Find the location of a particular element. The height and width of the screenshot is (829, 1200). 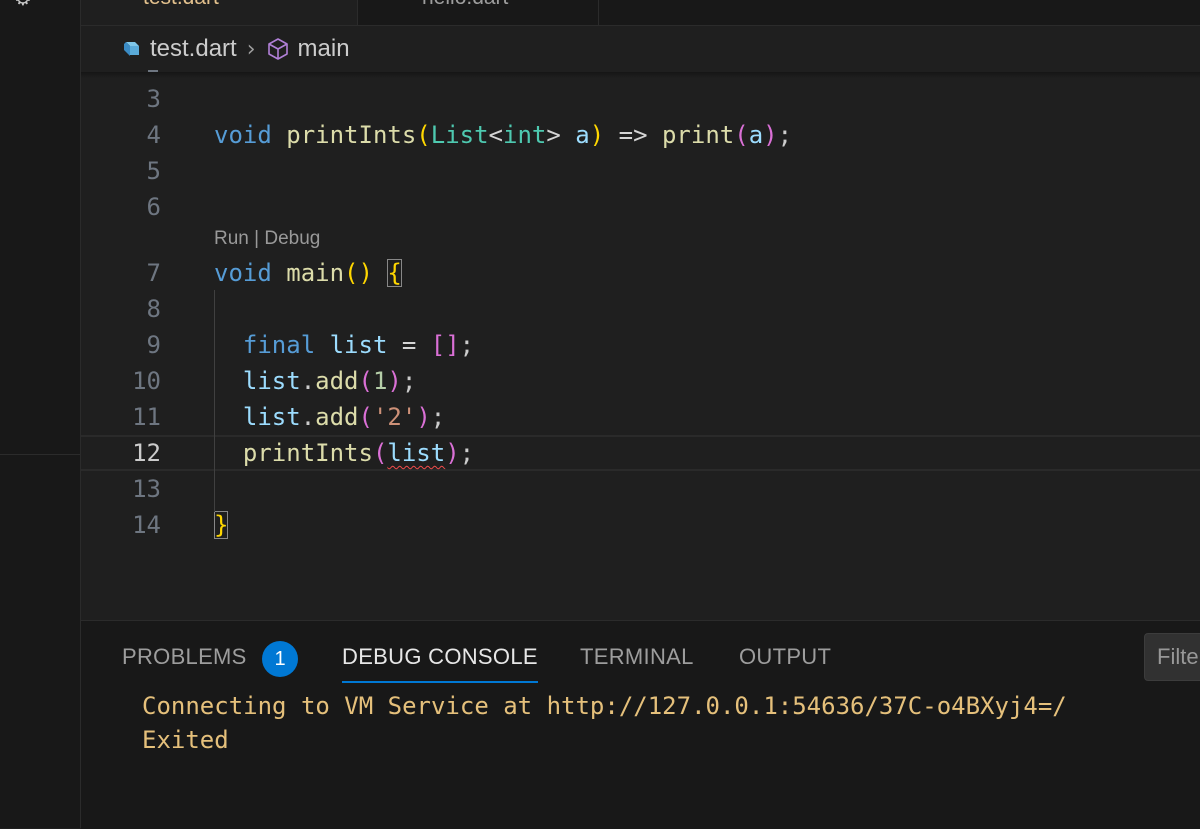

code-text: list.add(1); is located at coordinates (329, 381).